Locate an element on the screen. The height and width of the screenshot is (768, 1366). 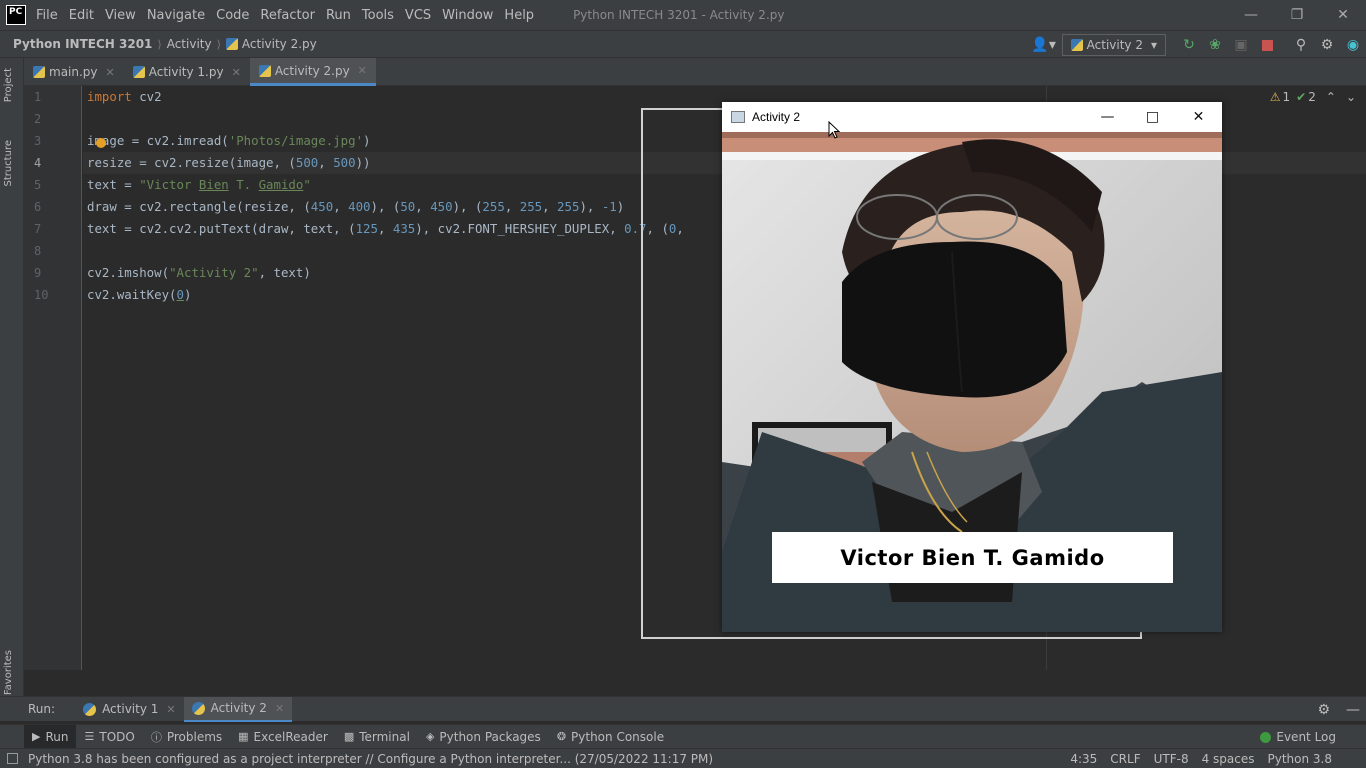
line-separator: CRLF is located at coordinates (1125, 759).